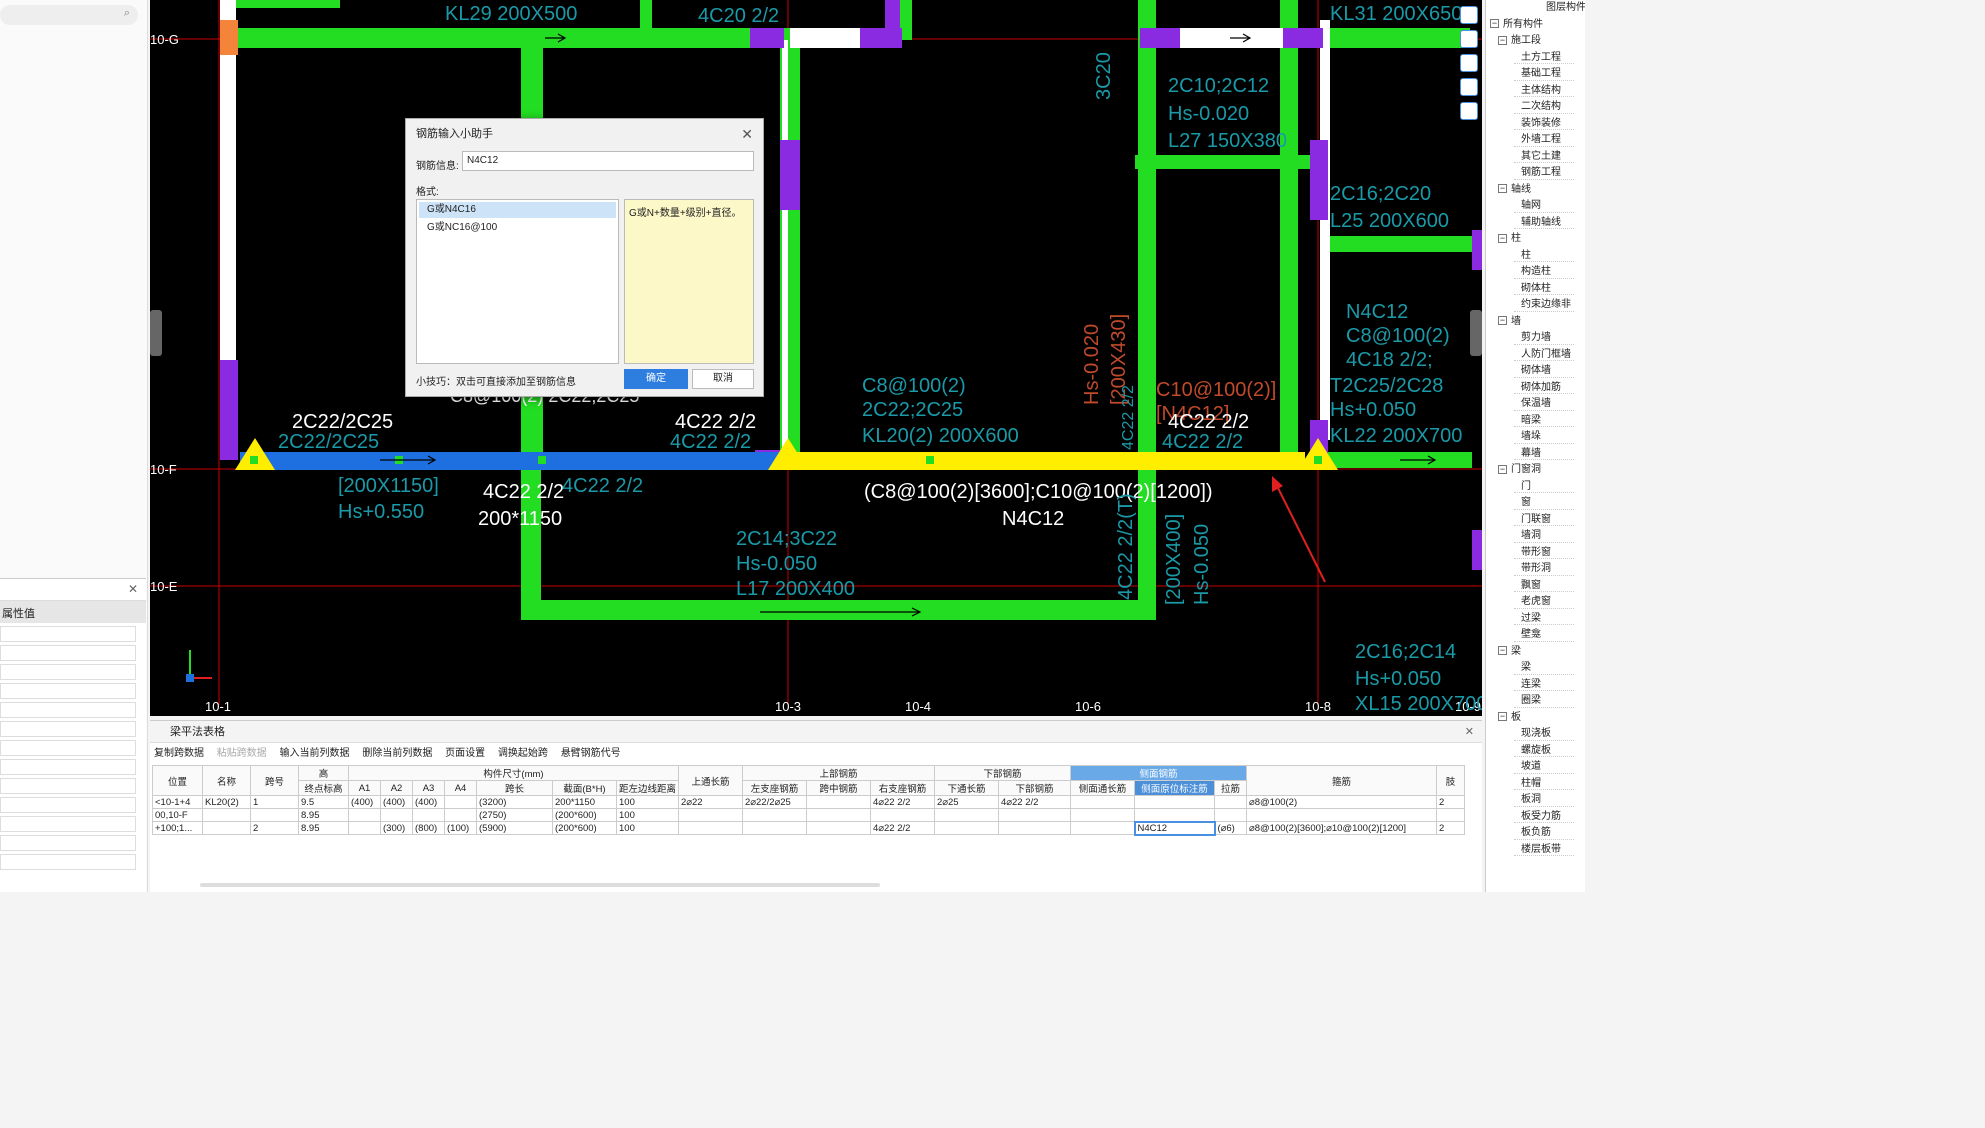 Image resolution: width=1985 pixels, height=1128 pixels. What do you see at coordinates (364, 815) in the screenshot?
I see `table-cell-a1` at bounding box center [364, 815].